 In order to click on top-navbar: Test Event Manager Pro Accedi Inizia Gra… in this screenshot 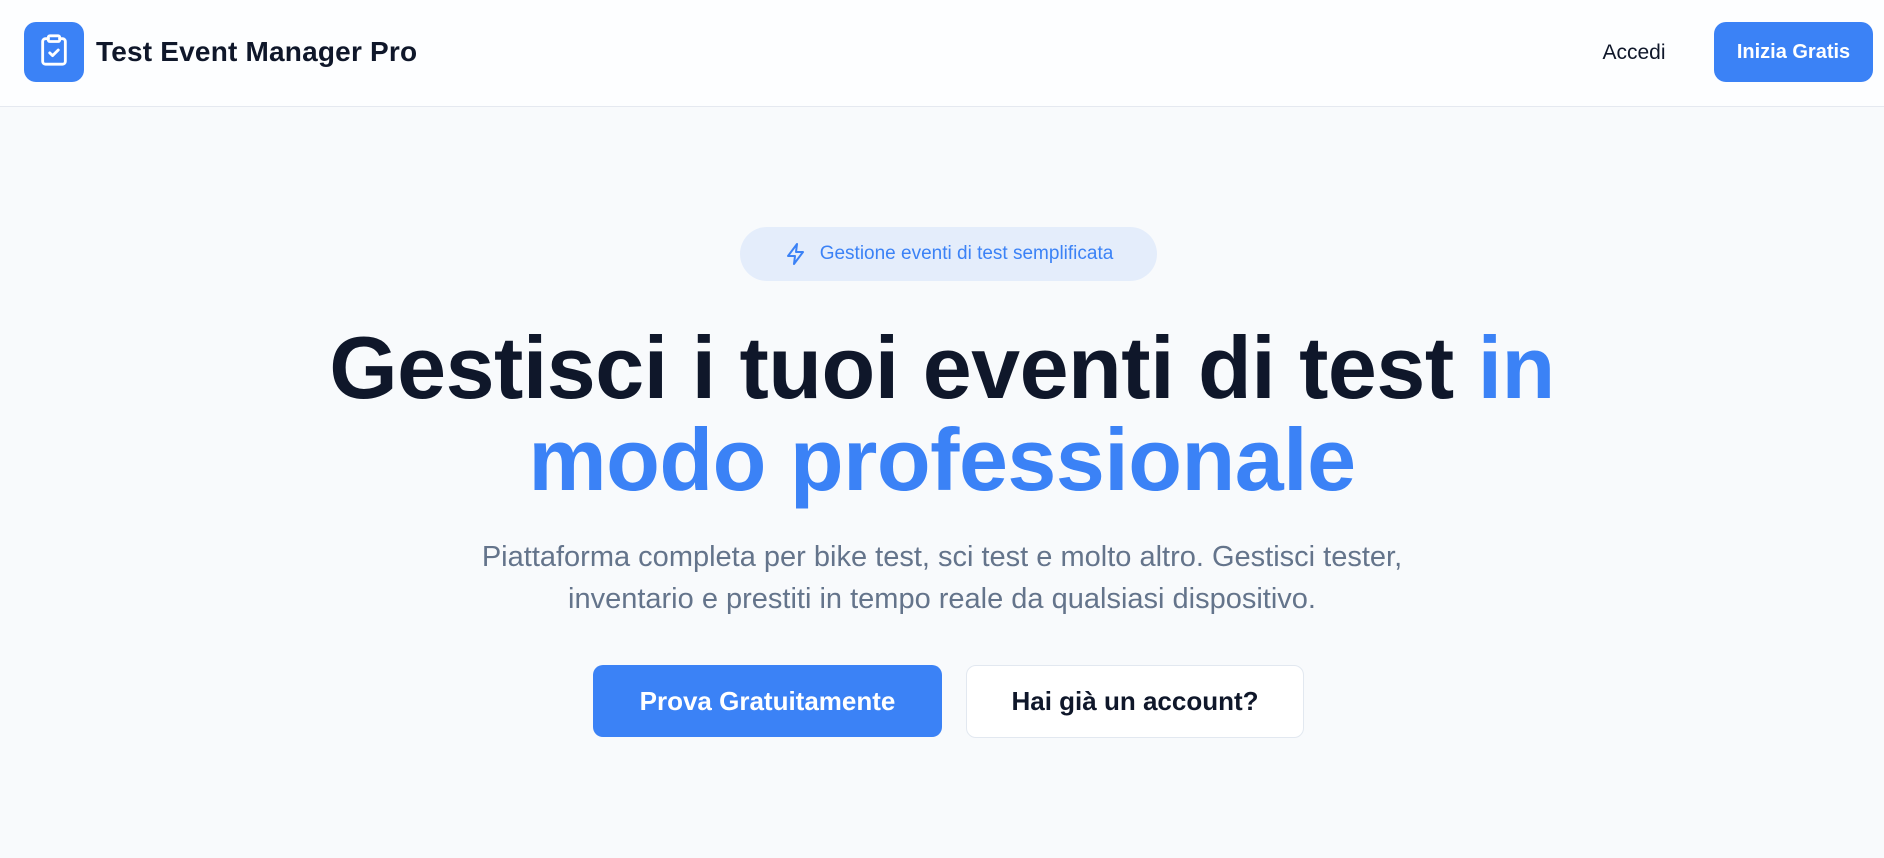, I will do `click(942, 53)`.